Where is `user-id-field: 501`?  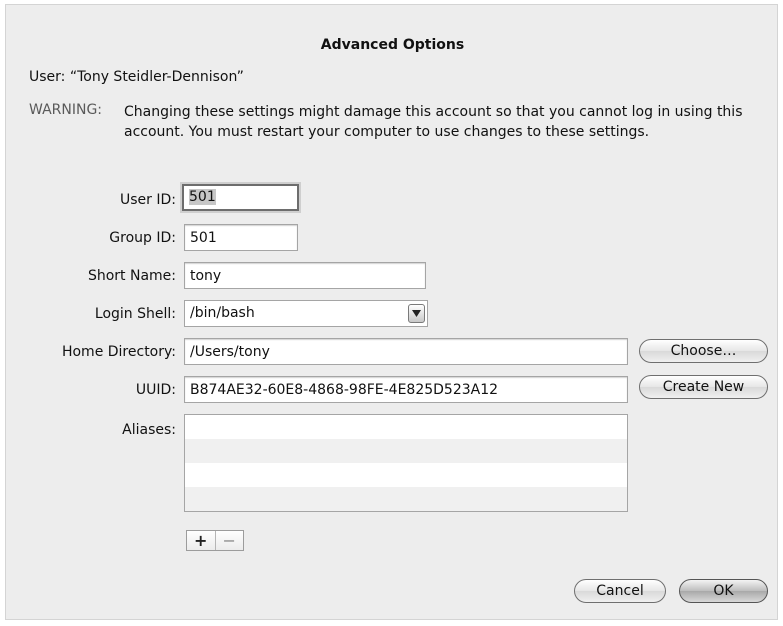
user-id-field: 501 is located at coordinates (240, 197).